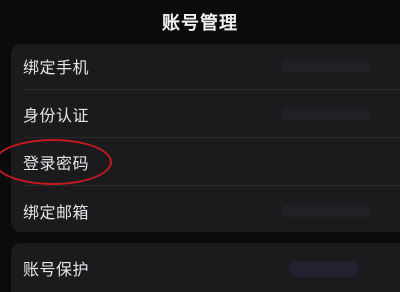  Describe the element at coordinates (205, 114) in the screenshot. I see `settings-row-identity-verification: 身份认证` at that location.